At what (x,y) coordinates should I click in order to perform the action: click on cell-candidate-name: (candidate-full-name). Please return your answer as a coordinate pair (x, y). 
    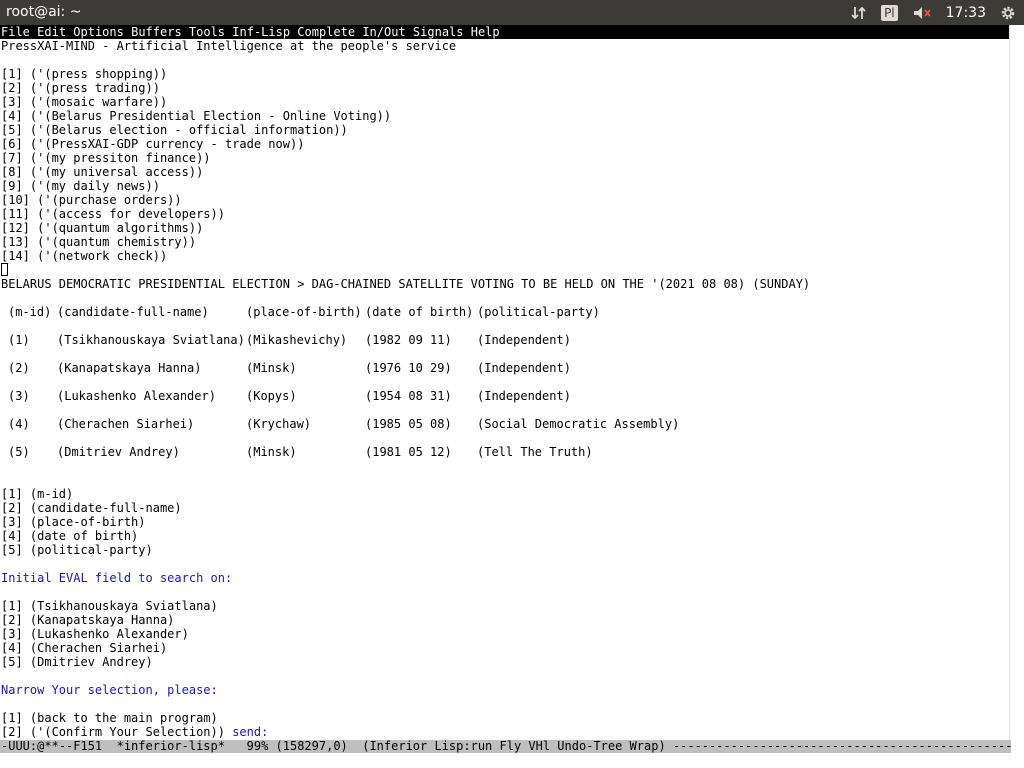
    Looking at the image, I should click on (133, 312).